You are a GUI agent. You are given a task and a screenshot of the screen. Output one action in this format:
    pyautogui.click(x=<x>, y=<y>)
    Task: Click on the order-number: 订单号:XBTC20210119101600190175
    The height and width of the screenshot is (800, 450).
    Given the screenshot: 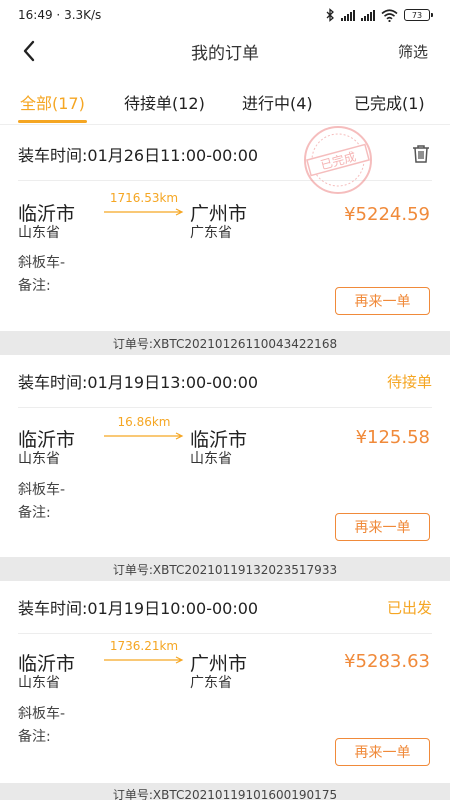 What is the action you would take?
    pyautogui.click(x=225, y=794)
    